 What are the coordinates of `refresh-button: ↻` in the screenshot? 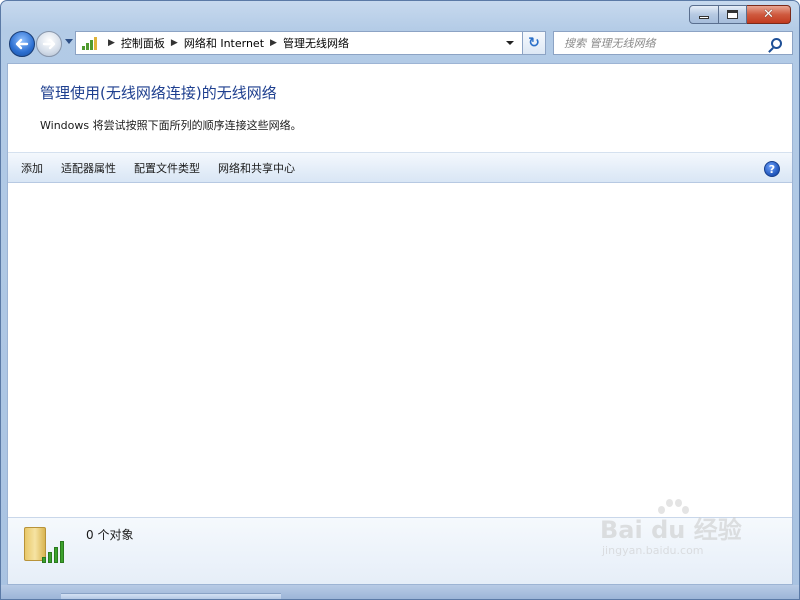 It's located at (534, 43).